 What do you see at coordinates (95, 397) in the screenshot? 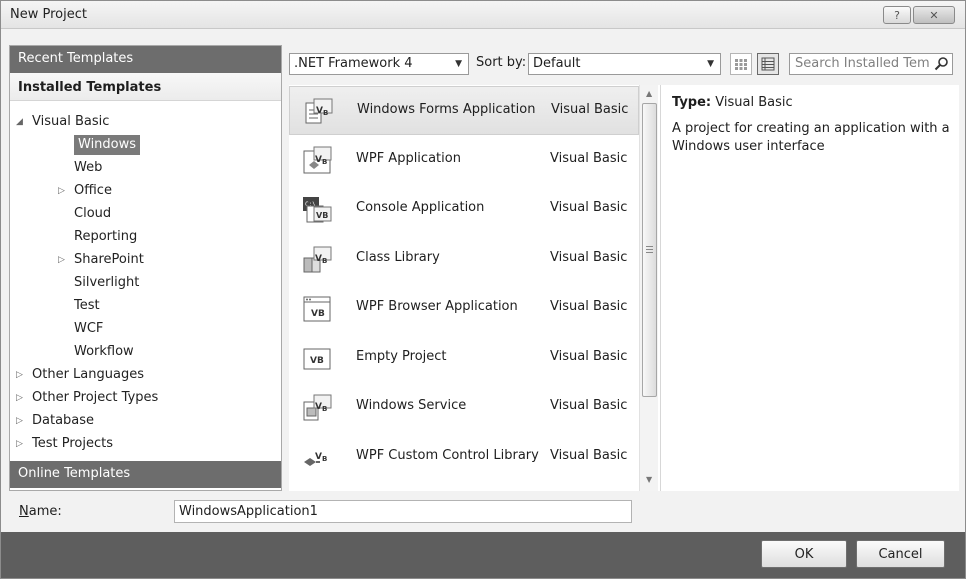
I see `tree-item-label: Other Project Types` at bounding box center [95, 397].